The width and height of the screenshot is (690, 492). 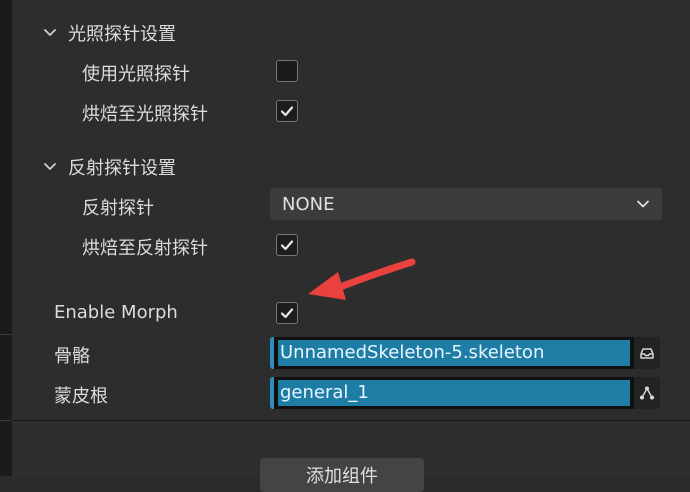 What do you see at coordinates (118, 208) in the screenshot?
I see `reflection-probe-label: 反射探针` at bounding box center [118, 208].